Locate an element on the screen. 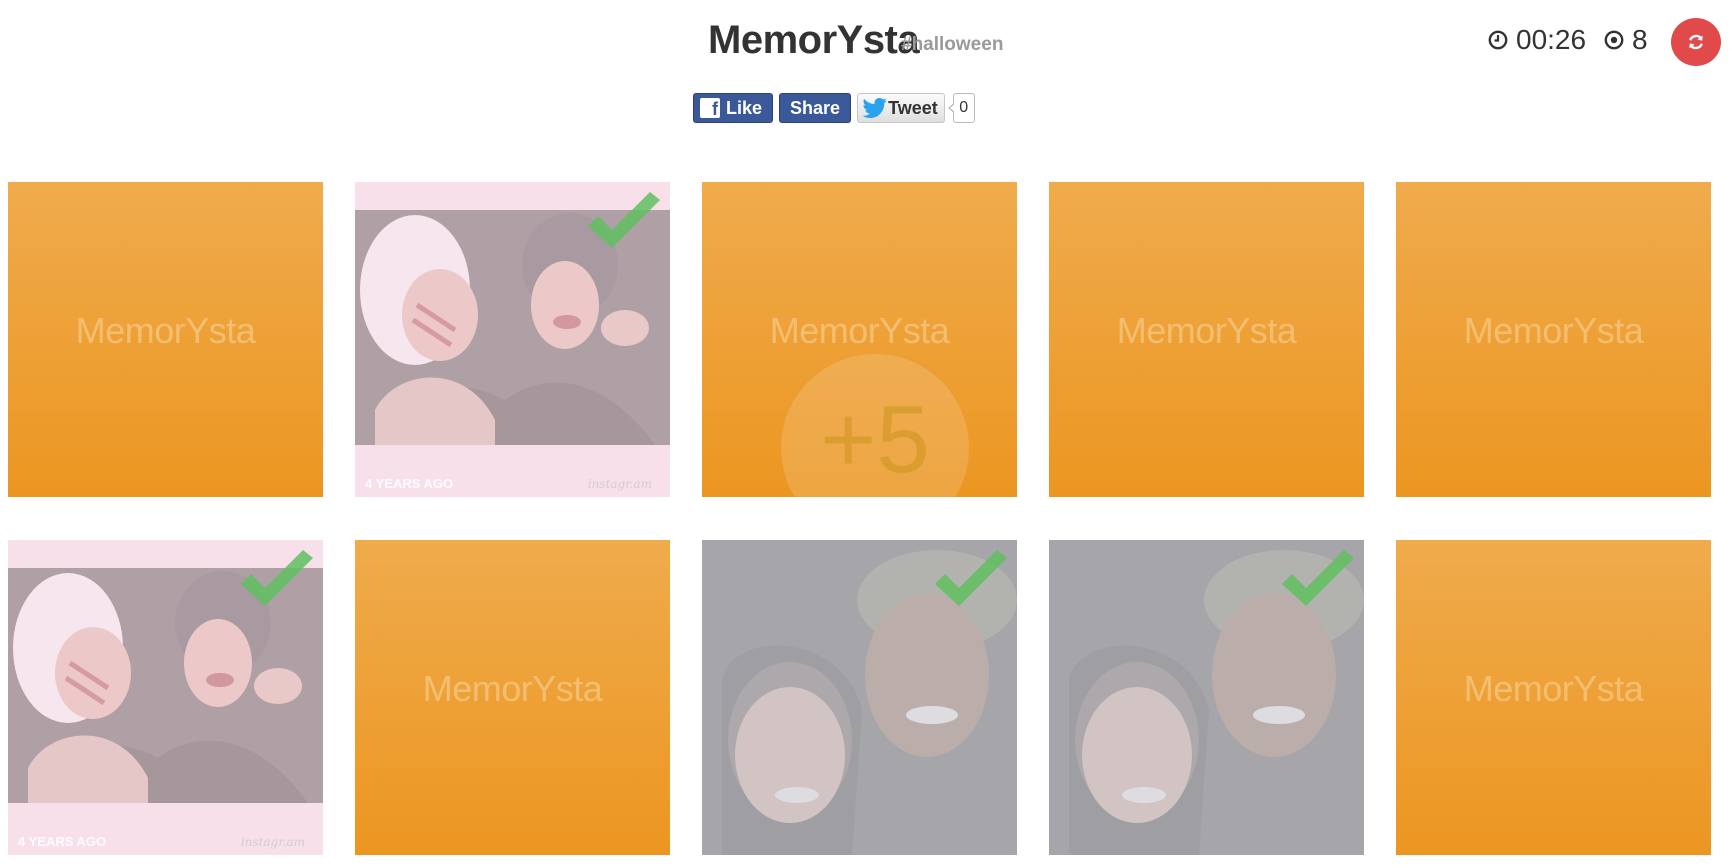  tweet-label: Tweet is located at coordinates (913, 107).